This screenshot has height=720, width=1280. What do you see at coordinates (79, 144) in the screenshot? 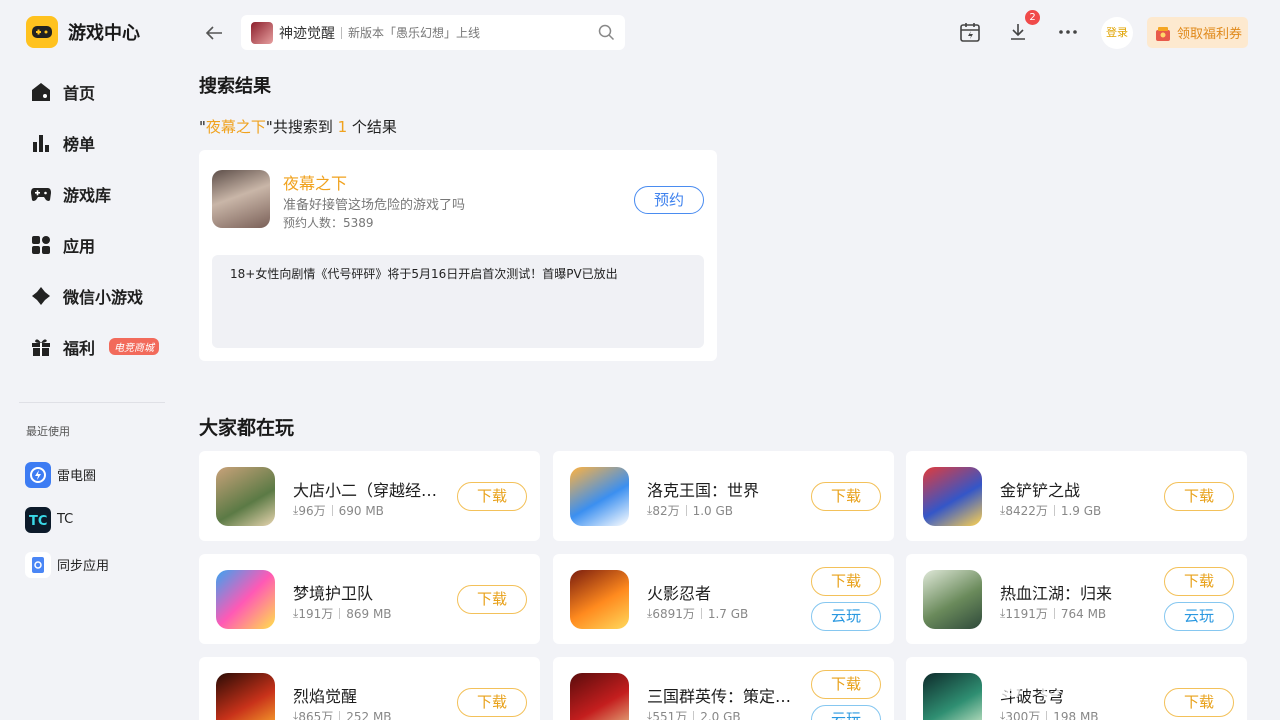
I see `nav-item-label: 榜单` at bounding box center [79, 144].